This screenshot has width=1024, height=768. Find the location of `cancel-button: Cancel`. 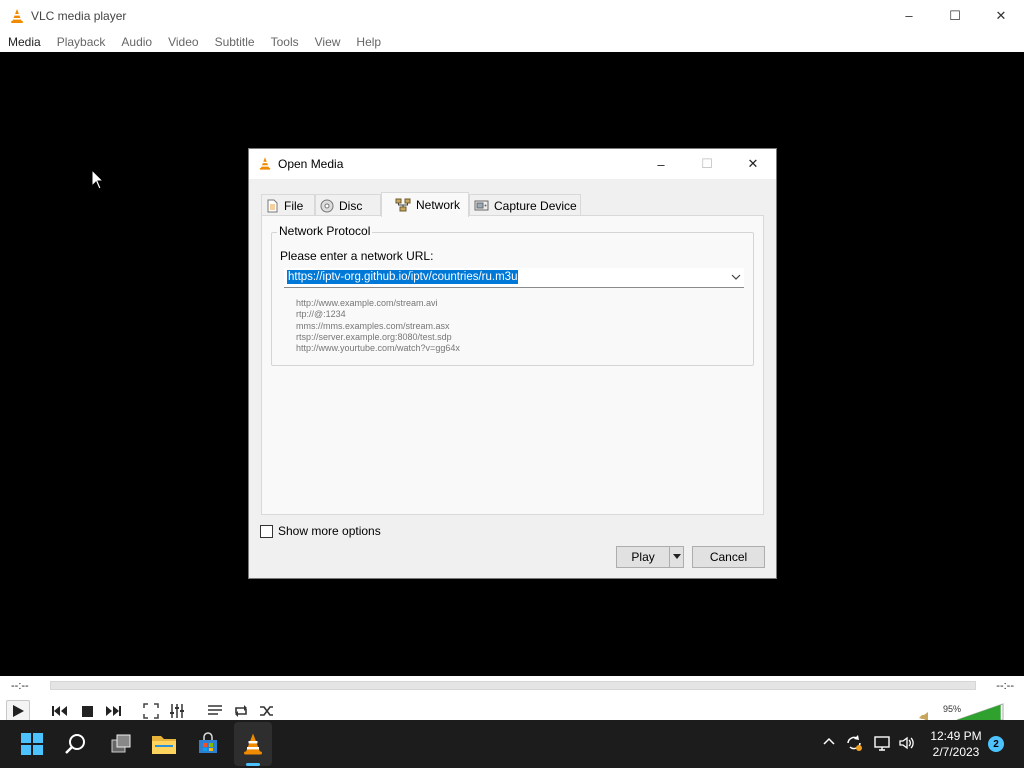

cancel-button: Cancel is located at coordinates (728, 557).